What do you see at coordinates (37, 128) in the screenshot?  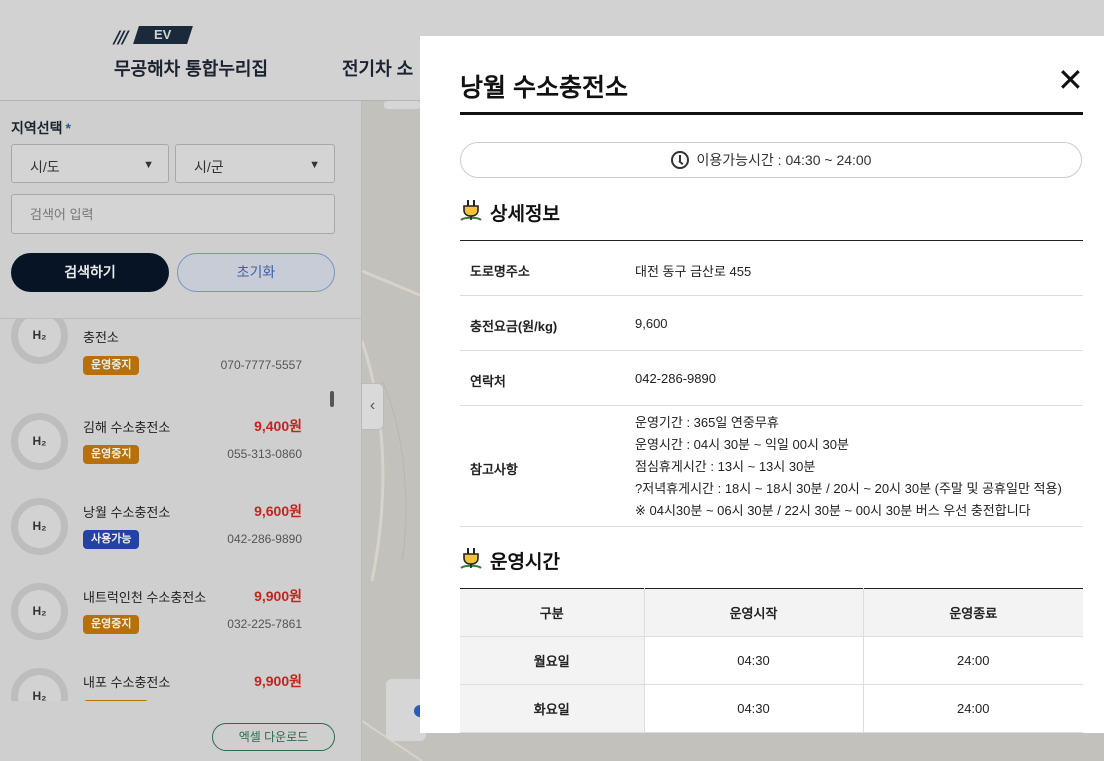 I see `region-label-text: 지역선택` at bounding box center [37, 128].